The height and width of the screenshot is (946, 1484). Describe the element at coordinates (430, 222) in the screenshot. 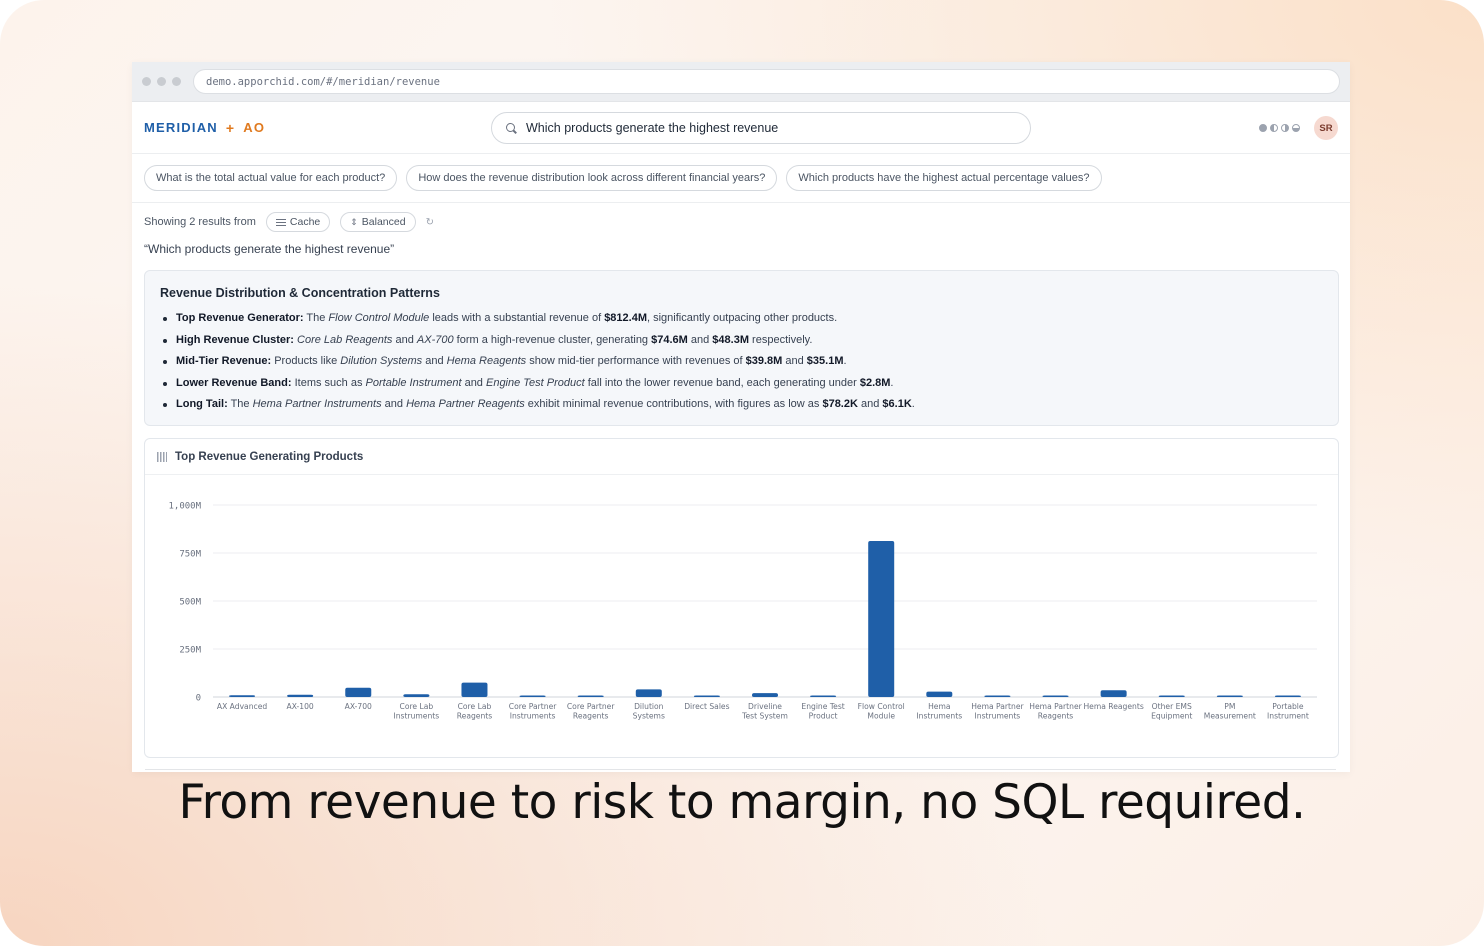

I see `refresh-icon: ↻` at that location.